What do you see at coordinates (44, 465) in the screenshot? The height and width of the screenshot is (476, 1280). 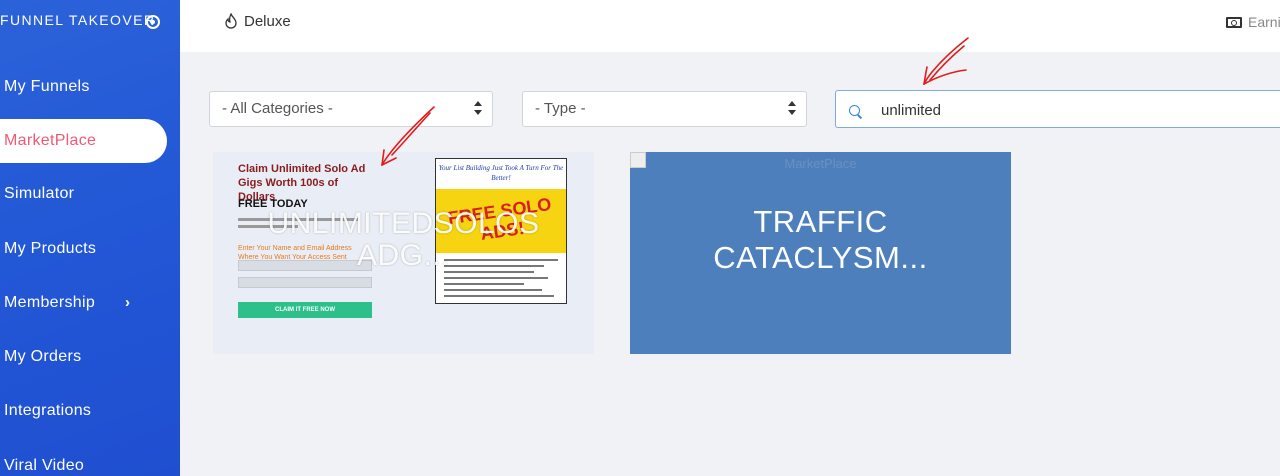 I see `sidebar-item-label: Viral Video` at bounding box center [44, 465].